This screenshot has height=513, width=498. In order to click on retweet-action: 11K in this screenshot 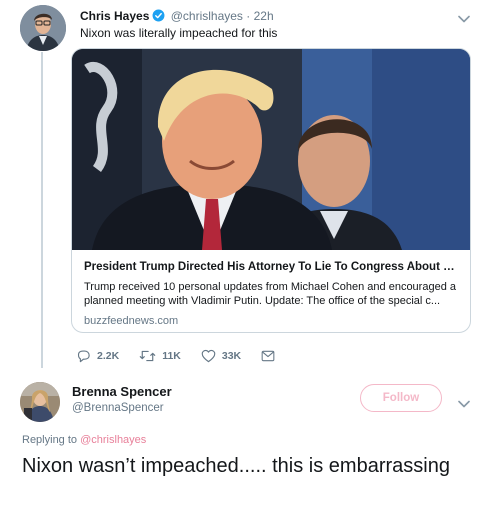, I will do `click(160, 356)`.